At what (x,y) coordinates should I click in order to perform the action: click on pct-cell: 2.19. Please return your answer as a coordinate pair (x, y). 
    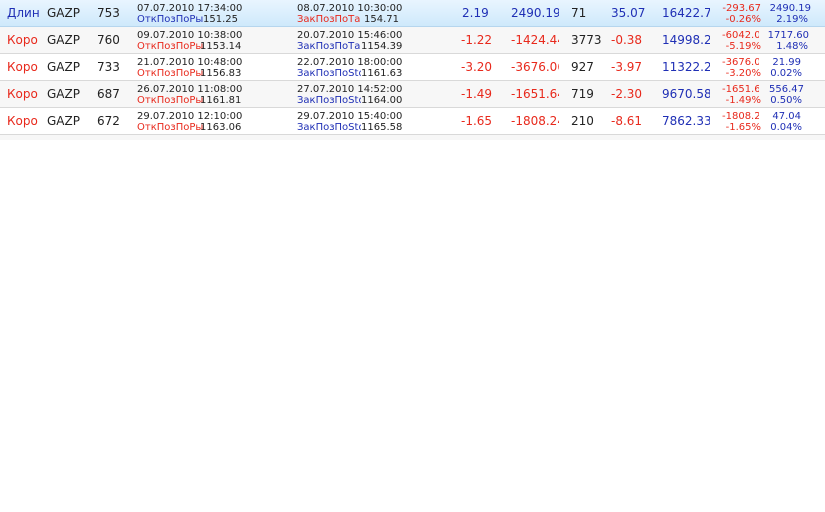
    Looking at the image, I should click on (475, 13).